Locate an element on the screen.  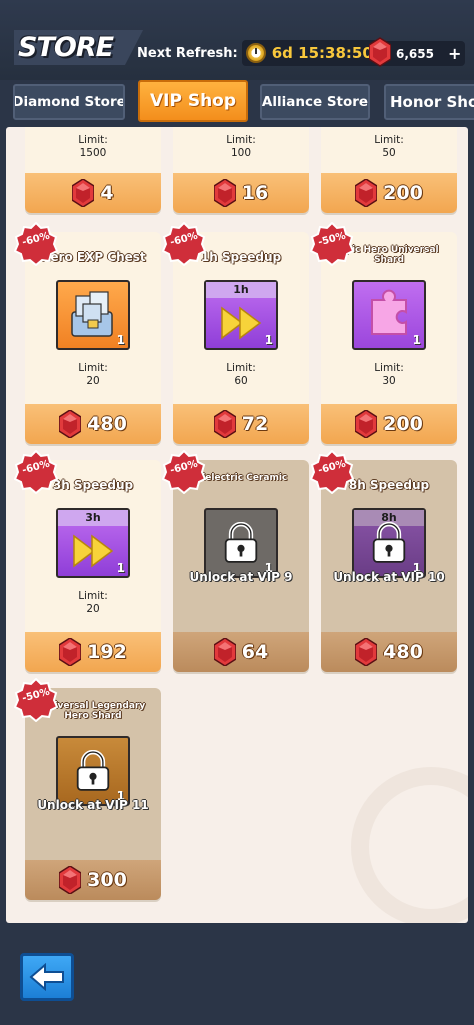
buy-button: 4 is located at coordinates (93, 193).